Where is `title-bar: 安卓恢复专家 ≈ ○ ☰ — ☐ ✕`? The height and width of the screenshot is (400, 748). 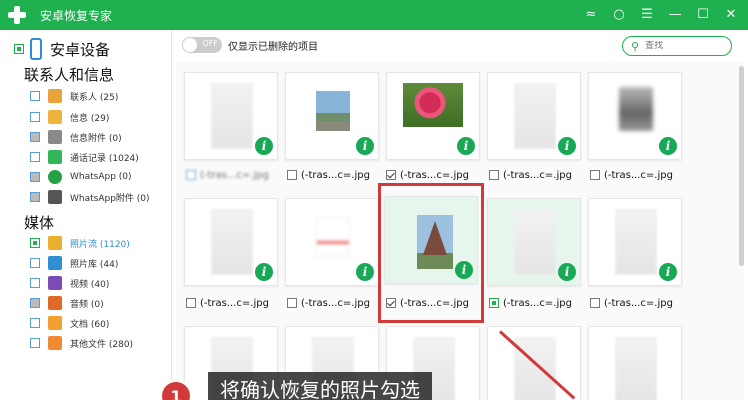
title-bar: 安卓恢复专家 ≈ ○ ☰ — ☐ ✕ is located at coordinates (374, 15).